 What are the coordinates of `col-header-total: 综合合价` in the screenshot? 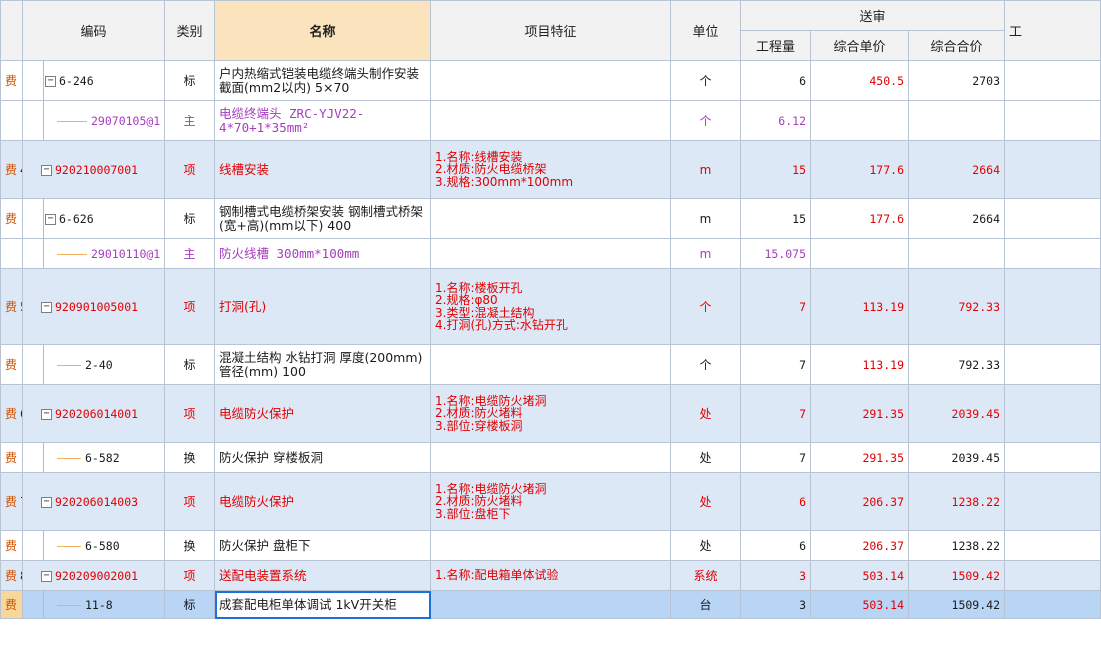 It's located at (956, 45).